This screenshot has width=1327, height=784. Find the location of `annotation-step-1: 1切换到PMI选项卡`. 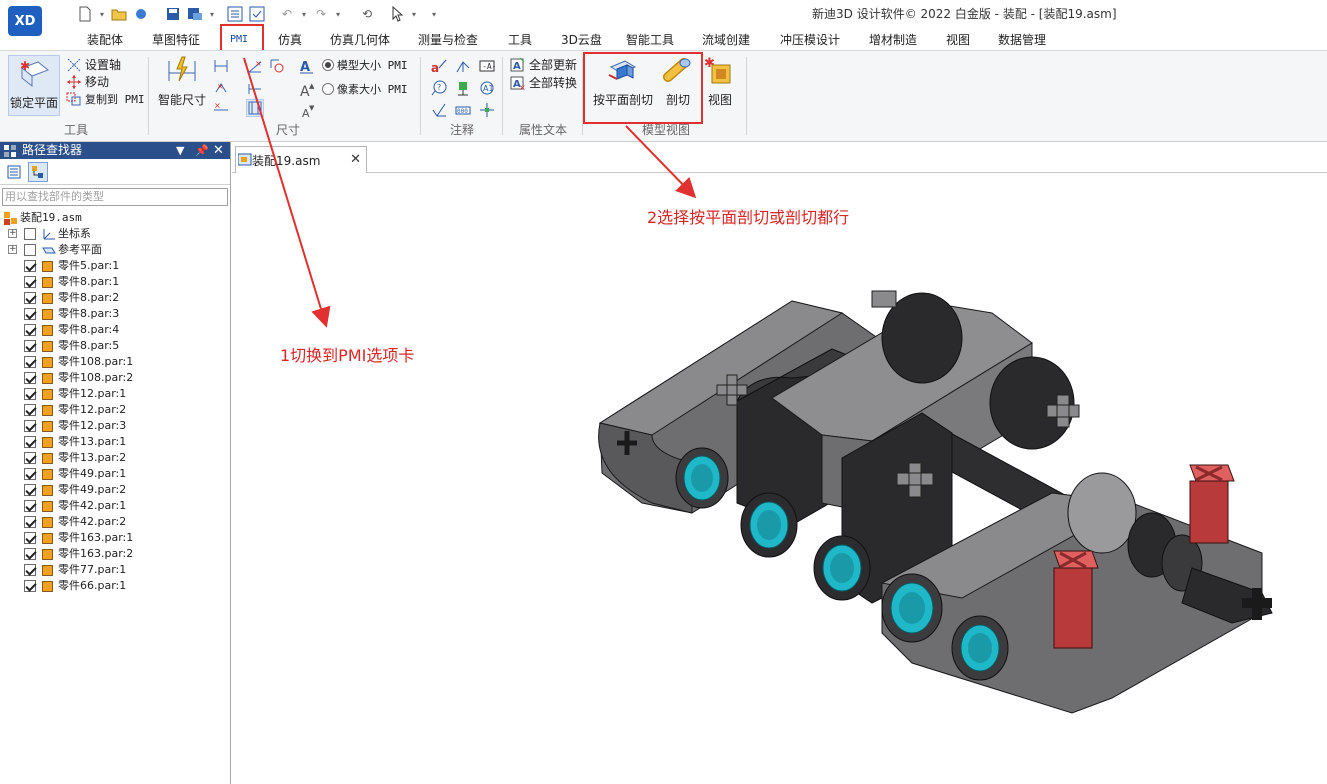

annotation-step-1: 1切换到PMI选项卡 is located at coordinates (347, 355).